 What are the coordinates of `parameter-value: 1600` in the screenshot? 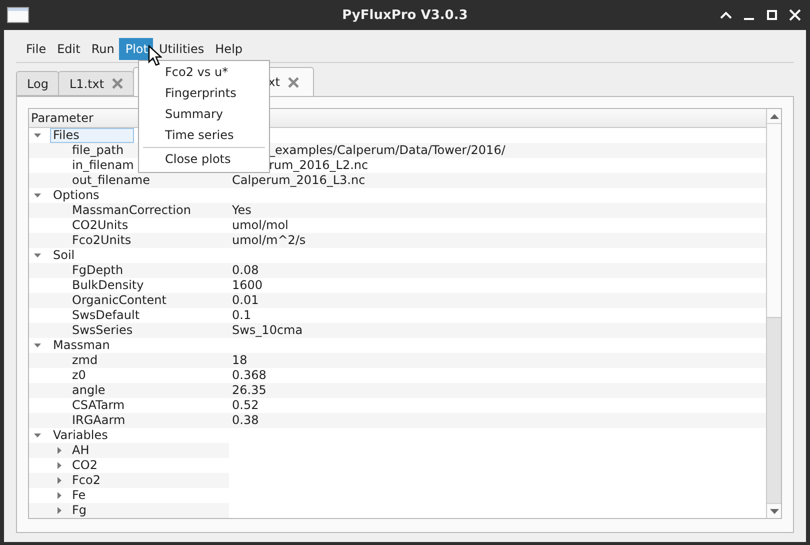 It's located at (247, 285).